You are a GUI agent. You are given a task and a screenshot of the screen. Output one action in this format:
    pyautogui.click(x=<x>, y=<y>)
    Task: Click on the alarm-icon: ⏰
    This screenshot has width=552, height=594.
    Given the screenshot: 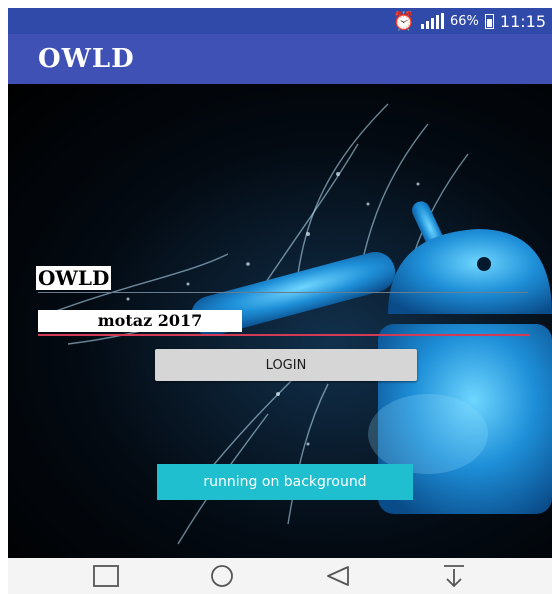 What is the action you would take?
    pyautogui.click(x=403, y=21)
    